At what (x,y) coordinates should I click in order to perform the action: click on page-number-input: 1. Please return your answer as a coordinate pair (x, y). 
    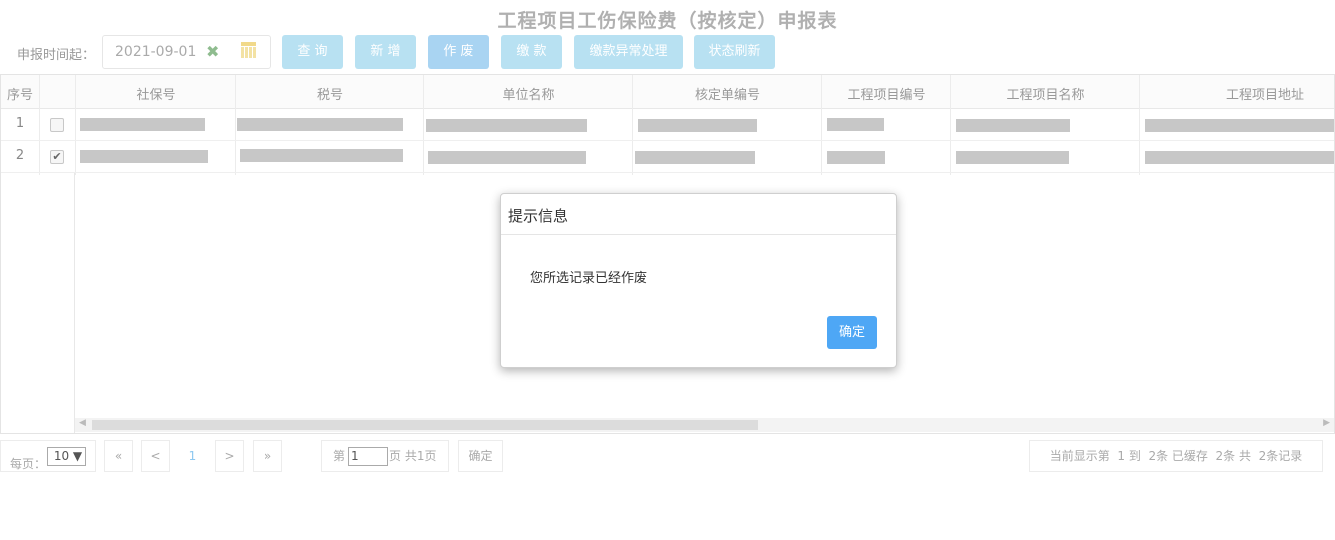
    Looking at the image, I should click on (368, 456).